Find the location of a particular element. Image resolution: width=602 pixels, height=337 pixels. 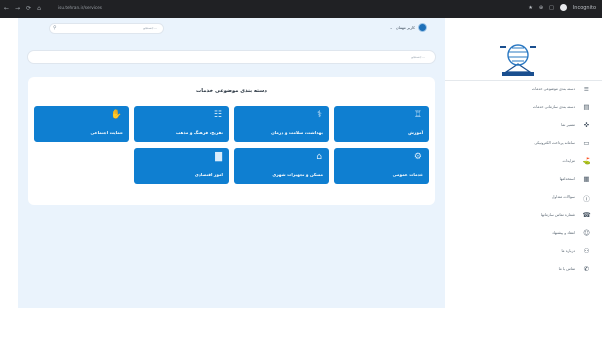

forward-icon: → is located at coordinates (17, 8).